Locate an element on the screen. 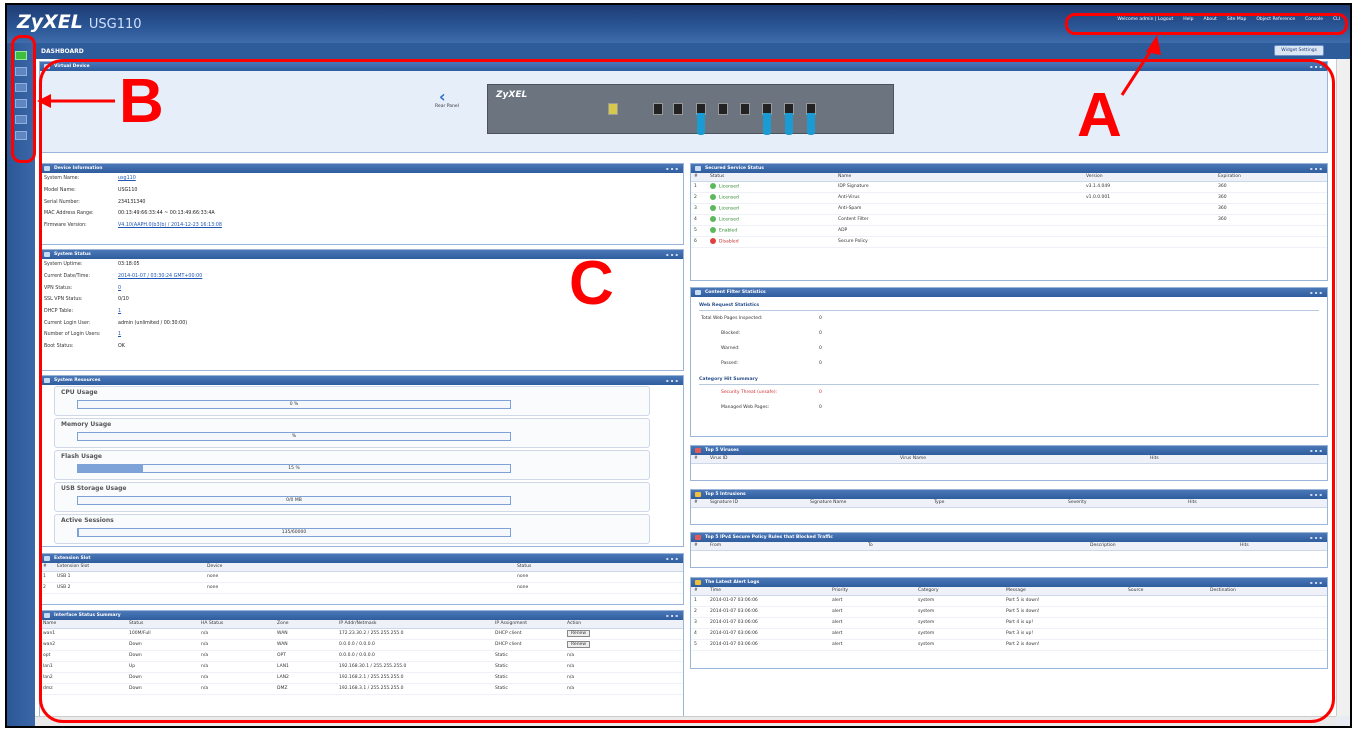 The height and width of the screenshot is (732, 1357). annotation-label-c: C is located at coordinates (591, 283).